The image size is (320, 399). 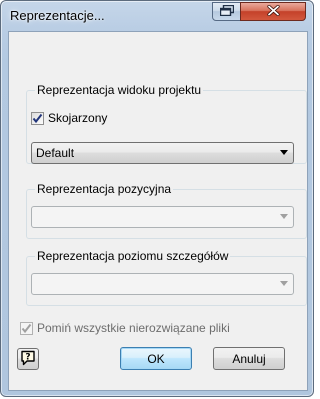 I want to click on cancel-button: Anuluj, so click(x=249, y=358).